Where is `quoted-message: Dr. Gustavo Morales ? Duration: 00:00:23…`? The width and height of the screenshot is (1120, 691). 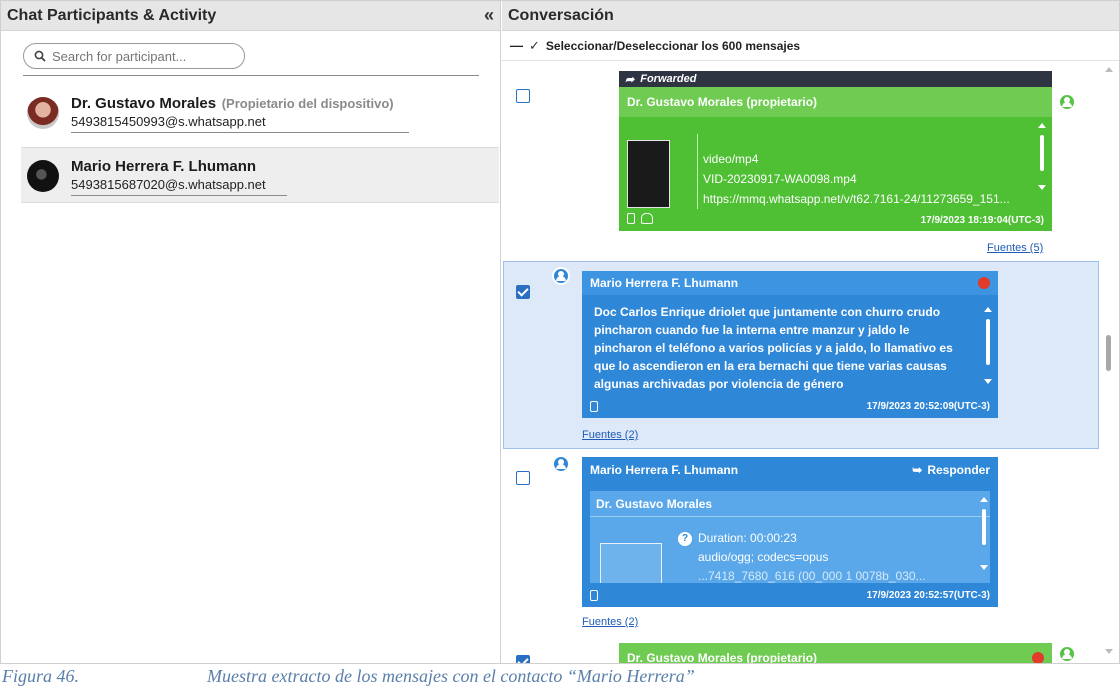 quoted-message: Dr. Gustavo Morales ? Duration: 00:00:23… is located at coordinates (790, 537).